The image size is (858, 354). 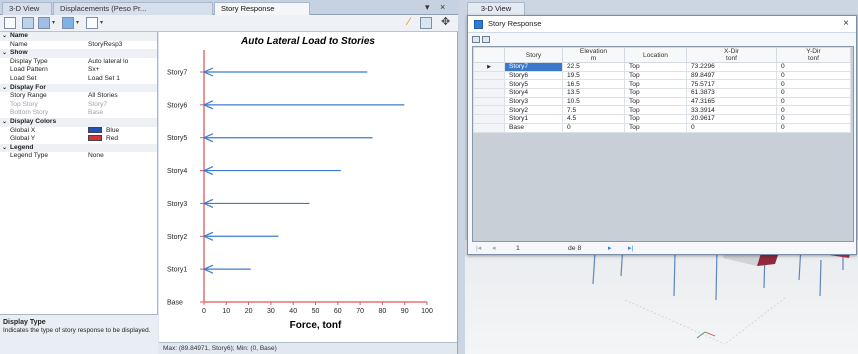 I want to click on property-row: Display Type Auto lateral lo, so click(x=78, y=62).